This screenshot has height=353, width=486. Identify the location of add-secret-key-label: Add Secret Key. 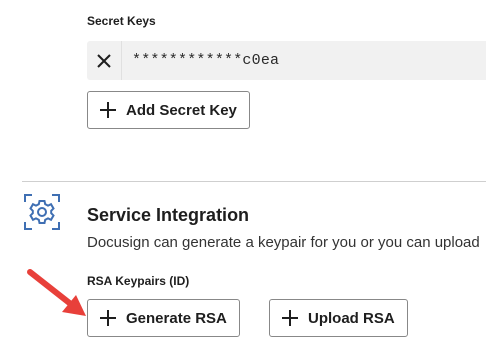
(181, 110).